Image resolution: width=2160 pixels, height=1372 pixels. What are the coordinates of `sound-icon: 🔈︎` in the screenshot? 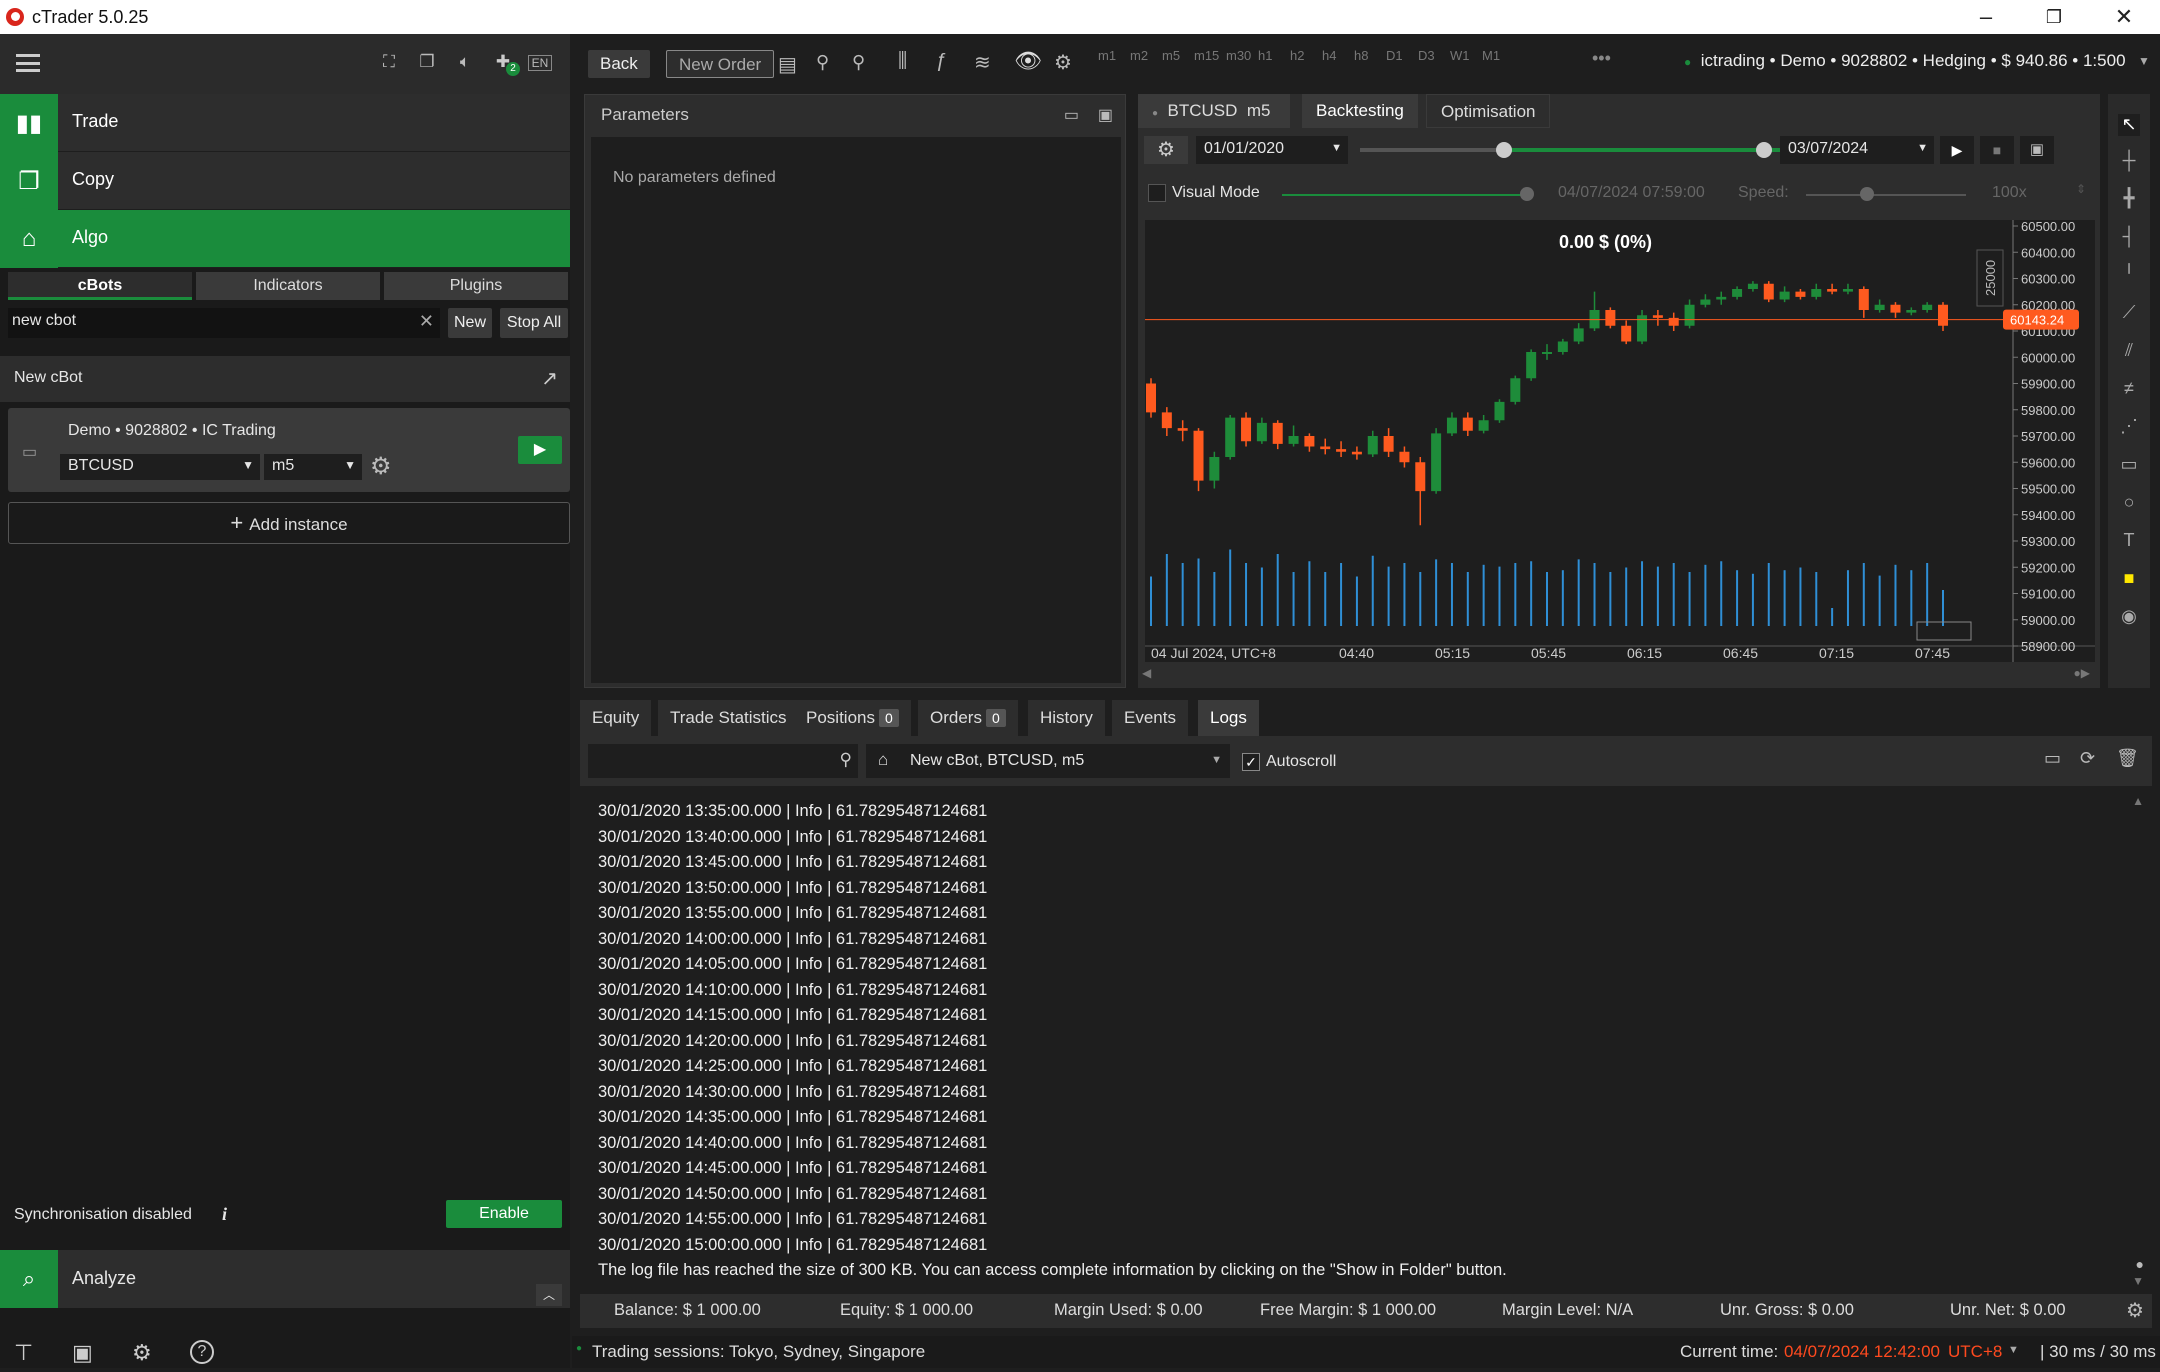 It's located at (465, 63).